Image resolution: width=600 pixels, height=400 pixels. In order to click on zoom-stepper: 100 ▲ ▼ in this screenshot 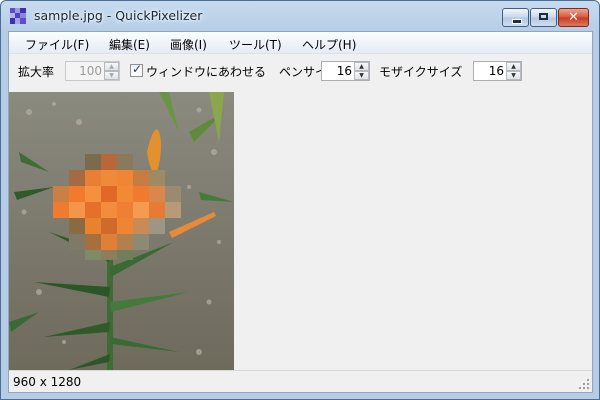, I will do `click(92, 71)`.